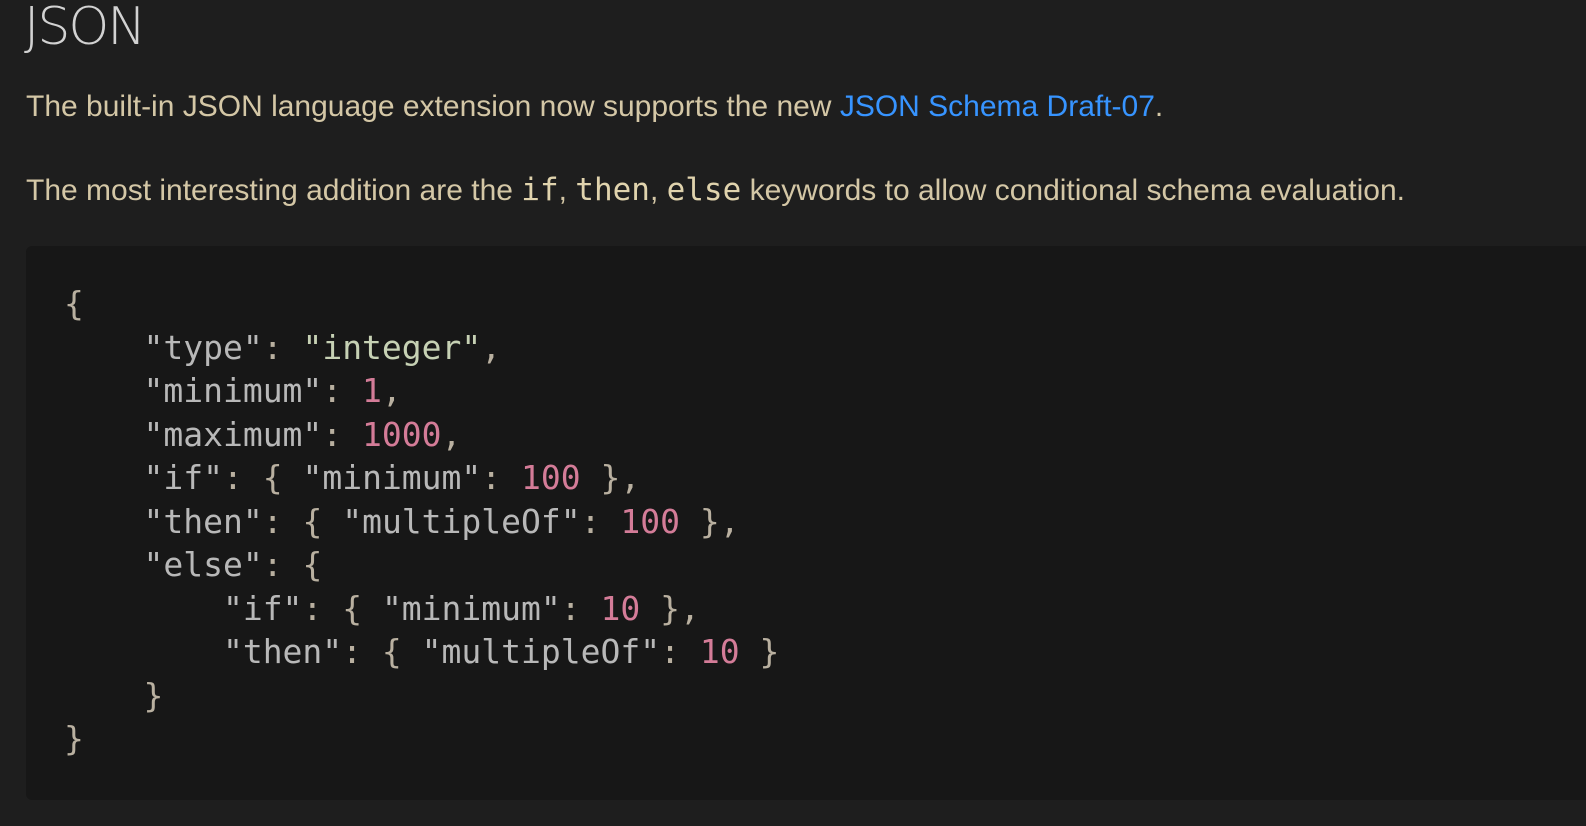 The height and width of the screenshot is (826, 1586). Describe the element at coordinates (421, 304) in the screenshot. I see `code-line: {` at that location.